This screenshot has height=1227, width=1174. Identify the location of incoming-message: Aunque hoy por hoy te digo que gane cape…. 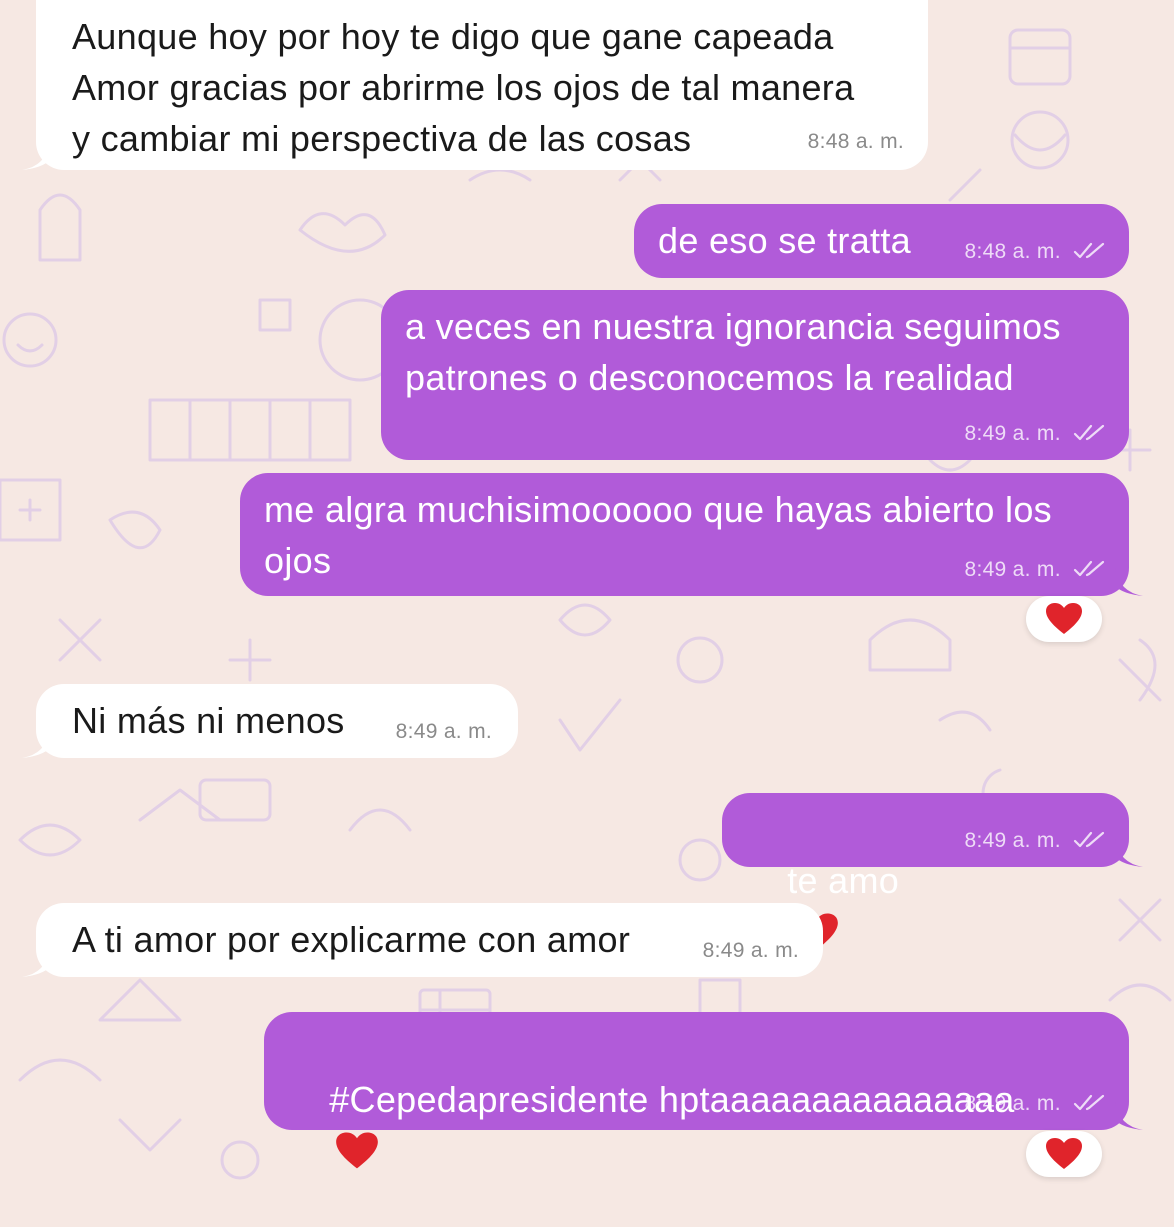
(475, 85).